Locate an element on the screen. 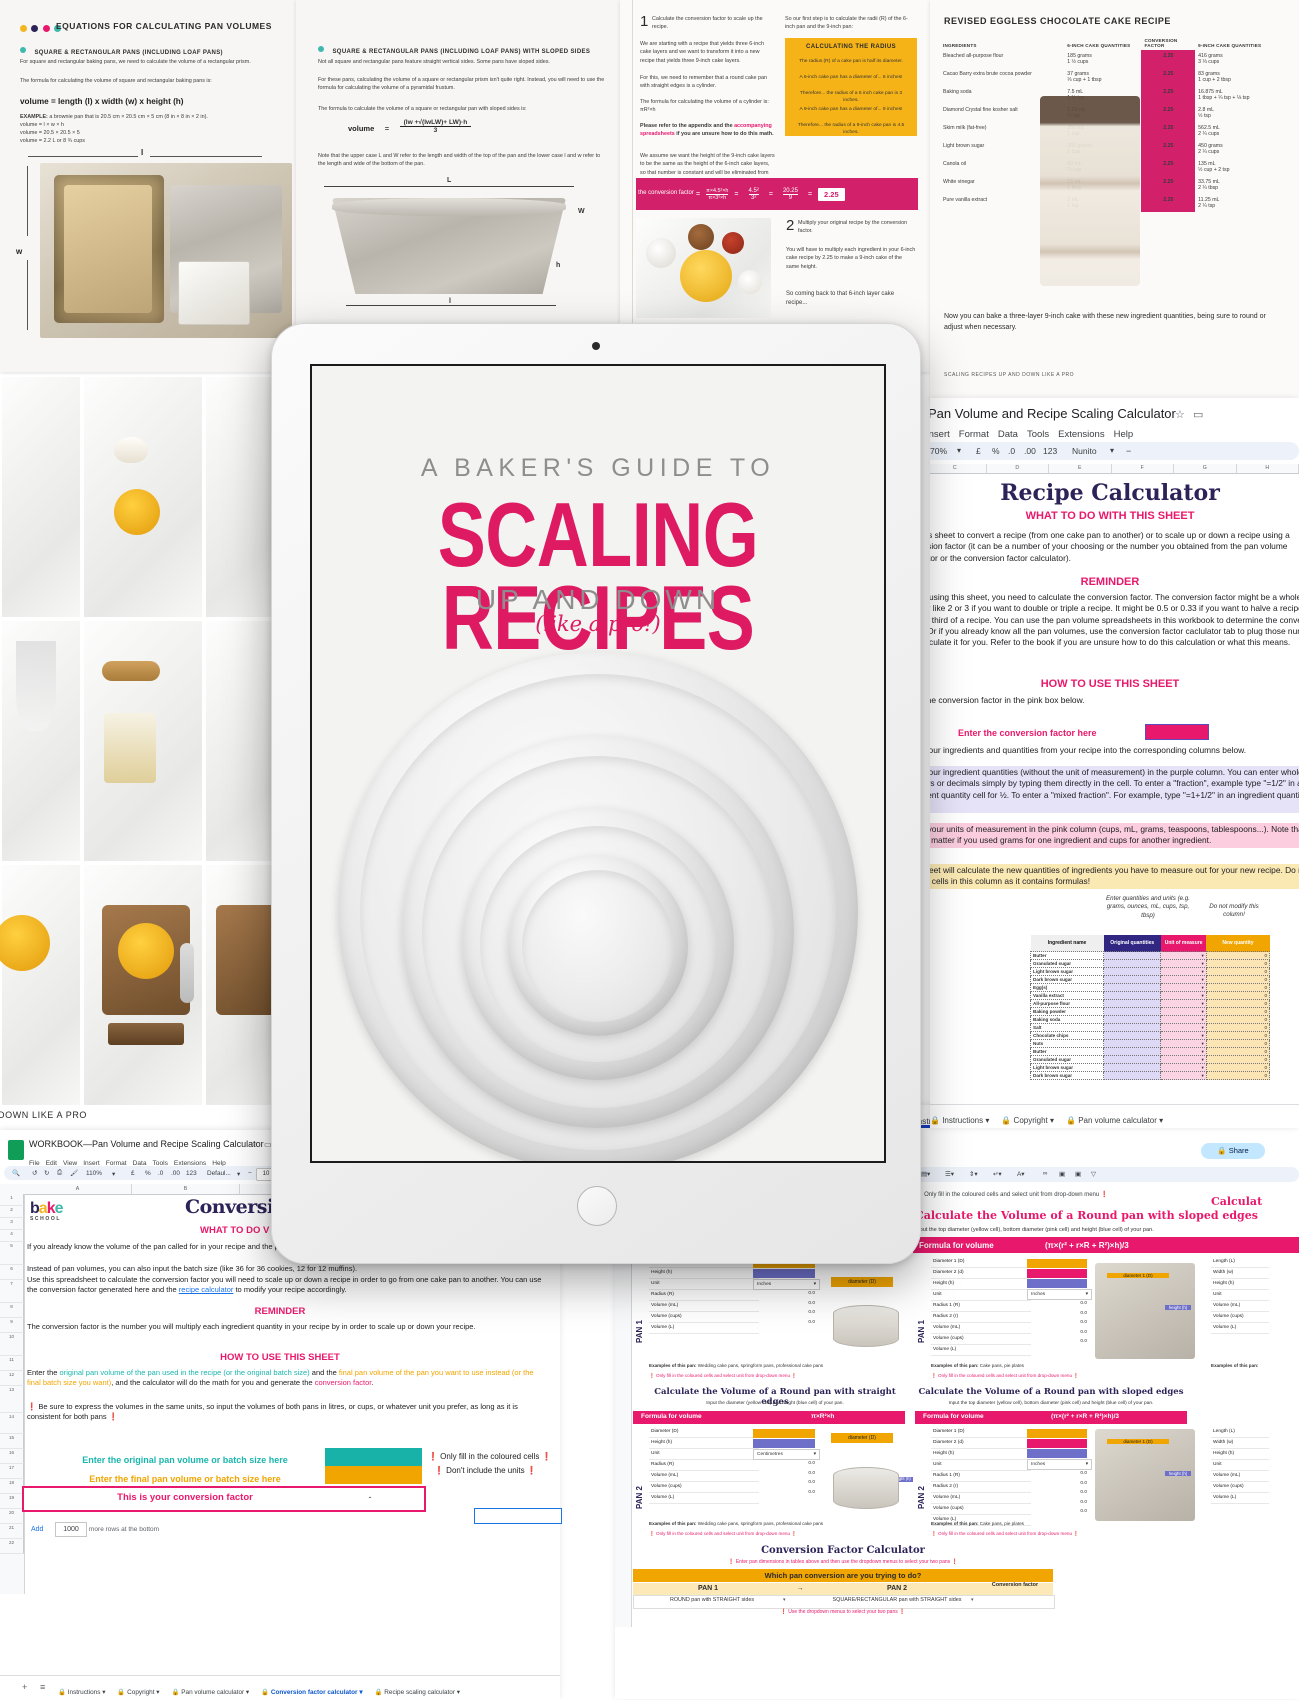 The width and height of the screenshot is (1299, 1700). row-header-12: 12 is located at coordinates (12, 1378).